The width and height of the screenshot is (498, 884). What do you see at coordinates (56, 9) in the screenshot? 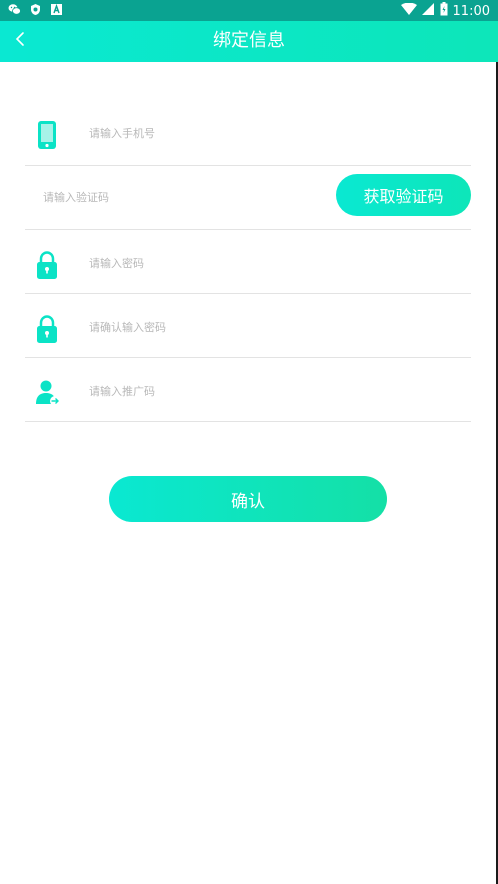
I see `a-icon` at bounding box center [56, 9].